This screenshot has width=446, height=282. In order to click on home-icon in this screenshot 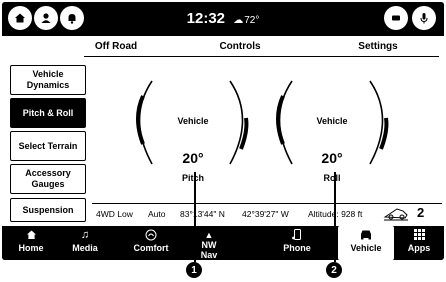, I will do `click(31, 235)`.